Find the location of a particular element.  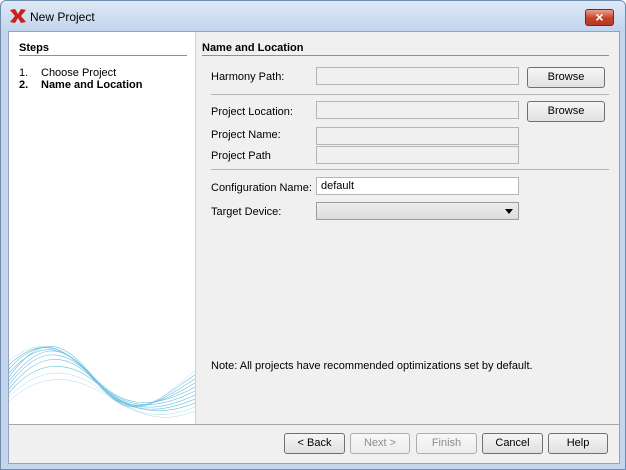

step-name-and-location: 2. Name and Location is located at coordinates (80, 85).